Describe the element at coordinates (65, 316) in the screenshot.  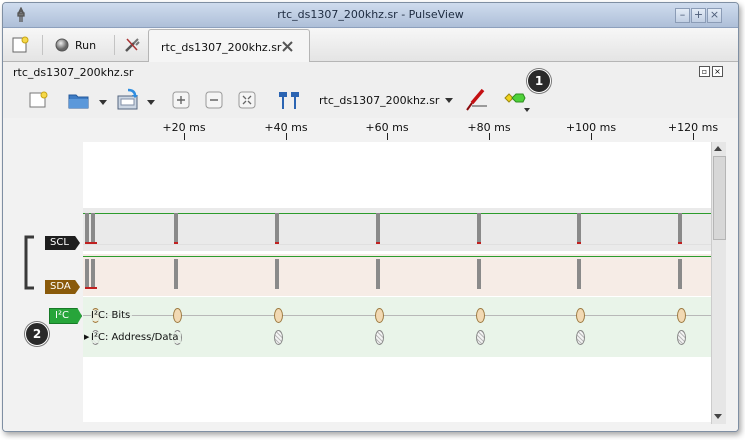
I see `signal-label-i2c-decoder: I²C` at that location.